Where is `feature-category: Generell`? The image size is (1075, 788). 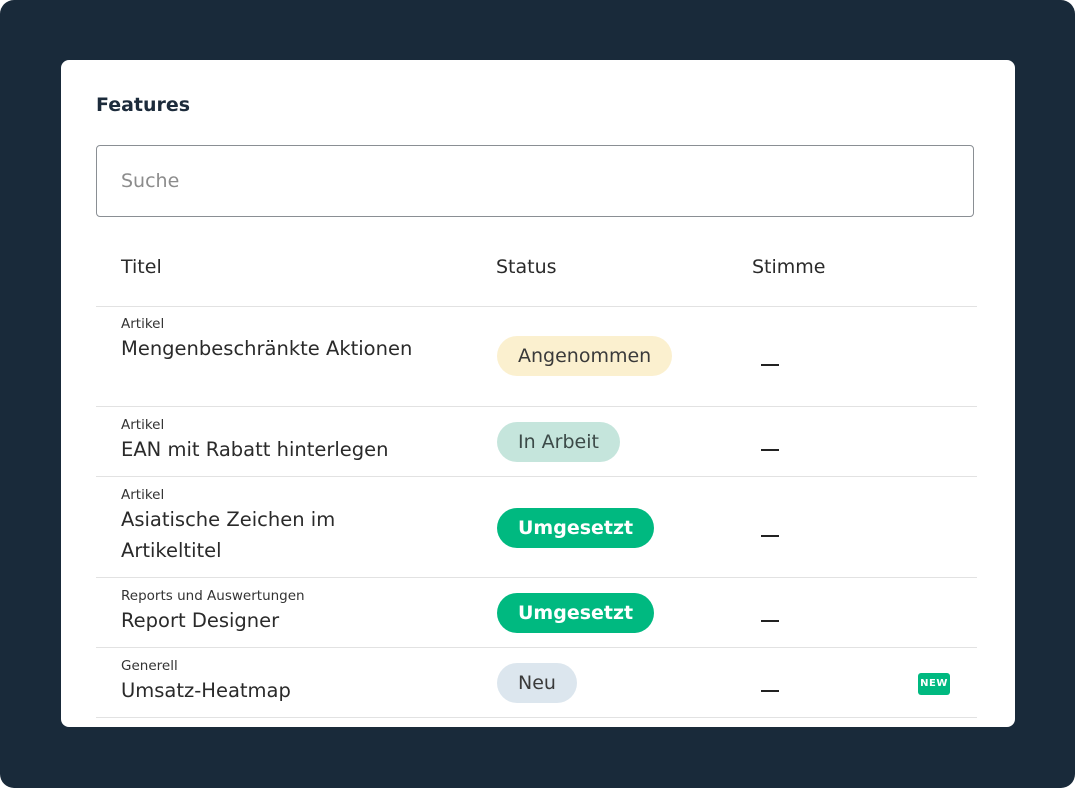
feature-category: Generell is located at coordinates (149, 666).